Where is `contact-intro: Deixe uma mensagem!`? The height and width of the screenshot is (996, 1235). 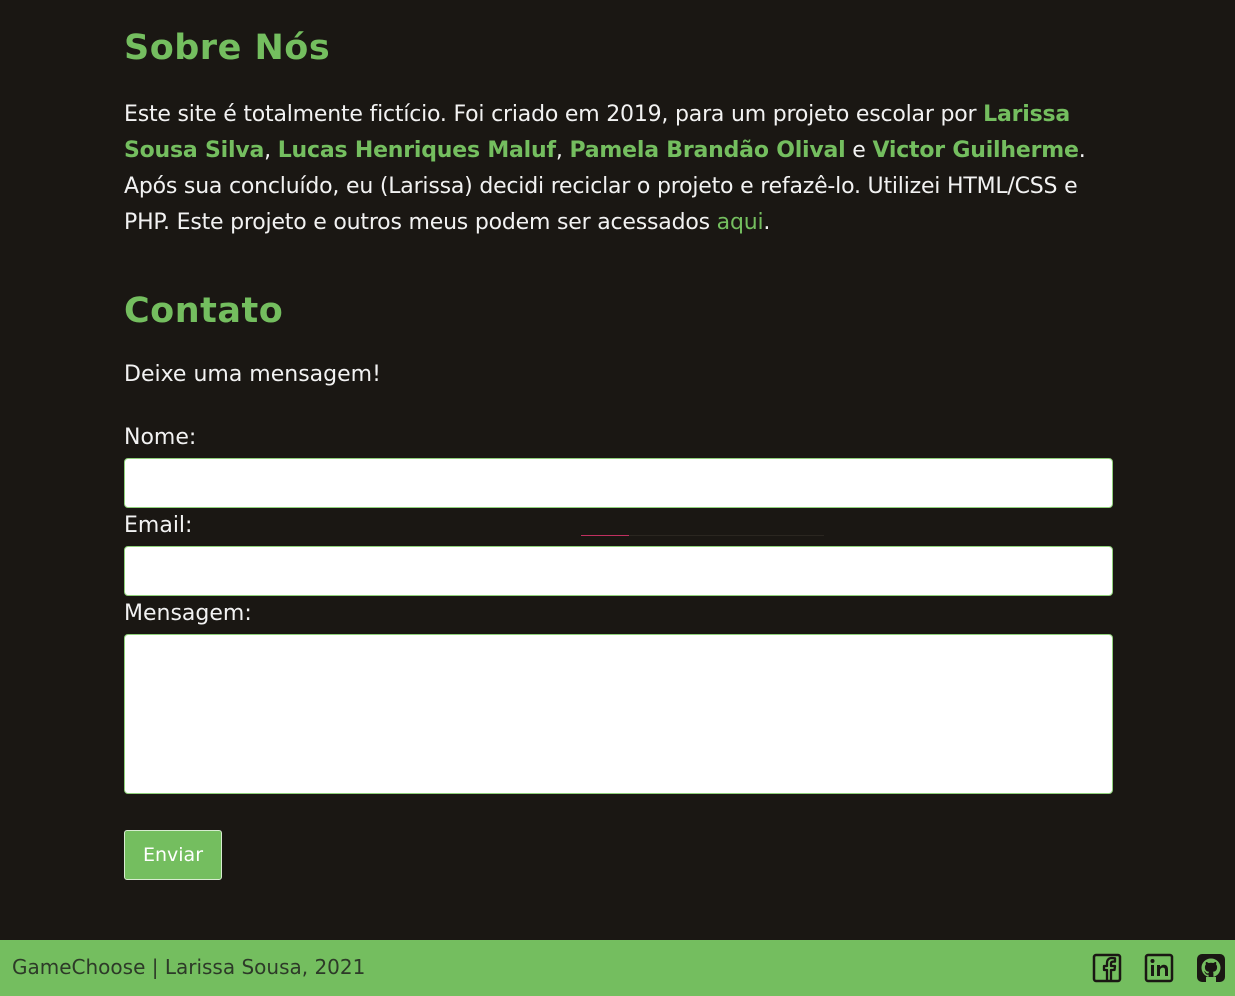
contact-intro: Deixe uma mensagem! is located at coordinates (252, 374).